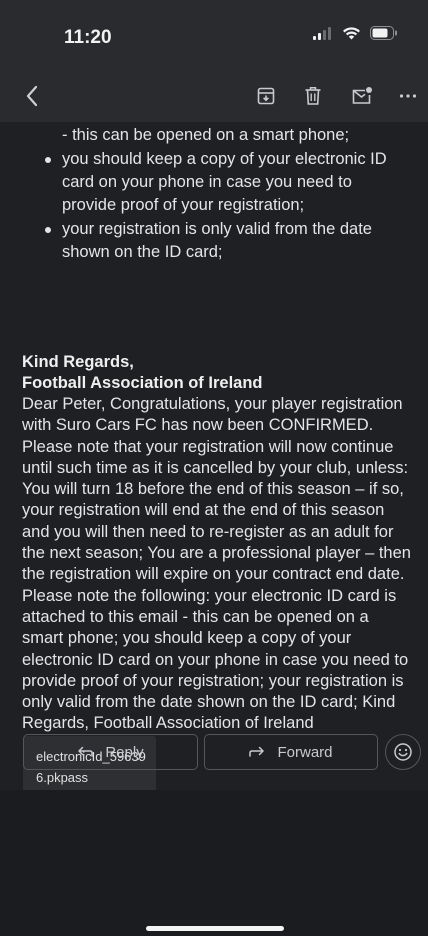 The height and width of the screenshot is (936, 428). I want to click on archive-icon, so click(266, 96).